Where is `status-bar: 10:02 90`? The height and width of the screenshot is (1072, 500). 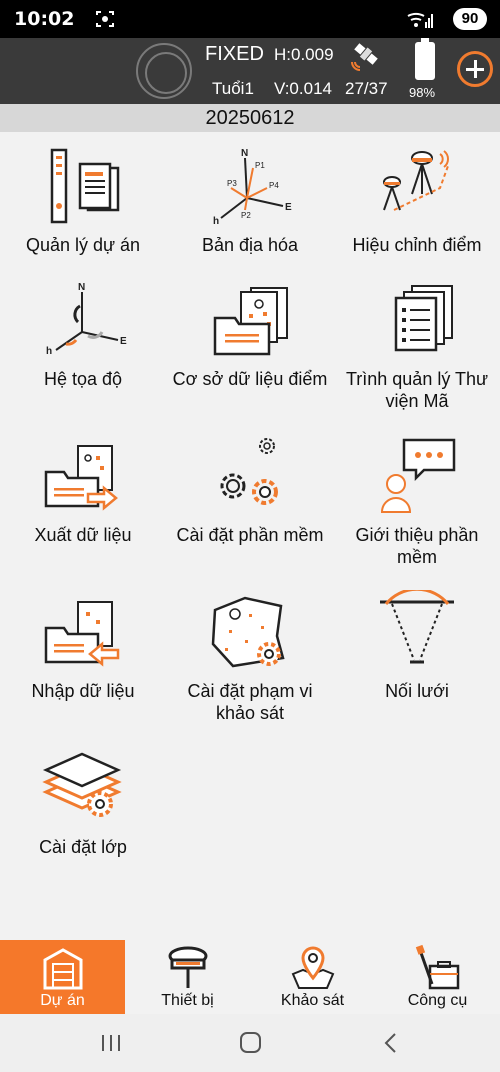
status-bar: 10:02 90 is located at coordinates (250, 19).